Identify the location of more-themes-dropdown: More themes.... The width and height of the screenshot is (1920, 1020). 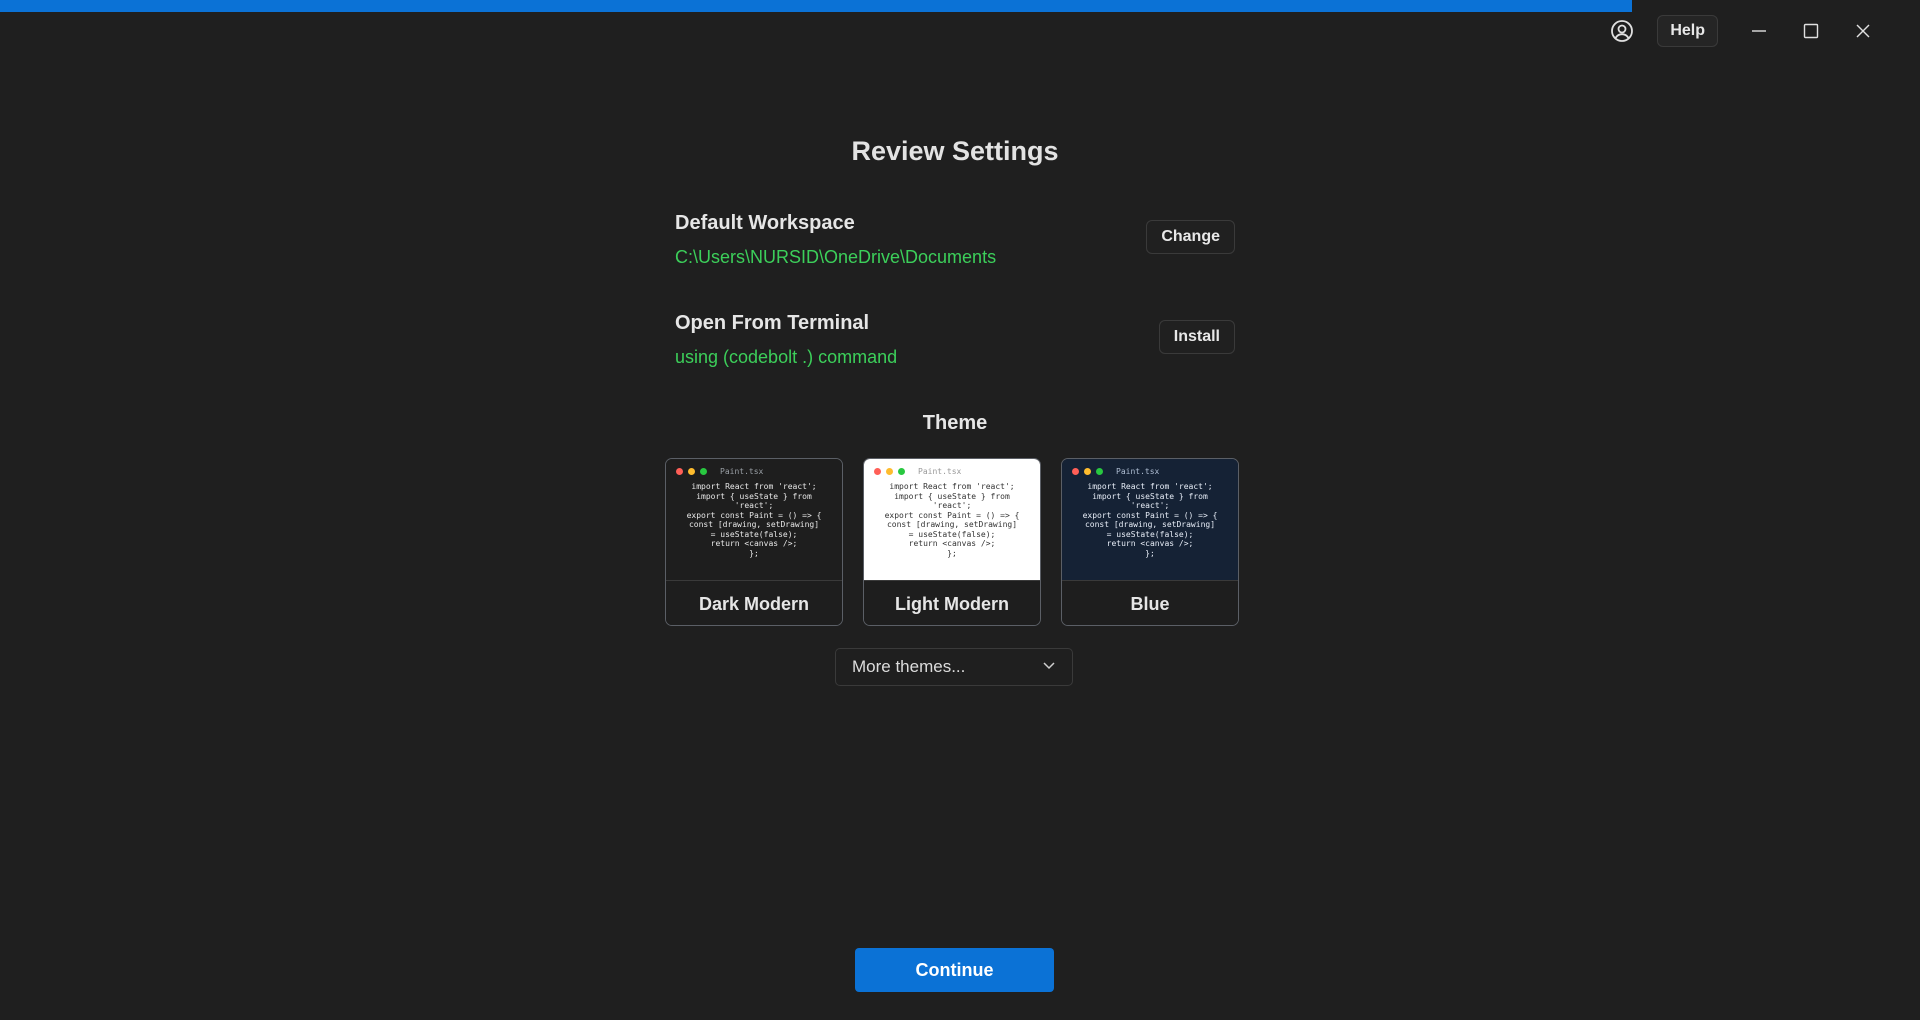
(954, 667).